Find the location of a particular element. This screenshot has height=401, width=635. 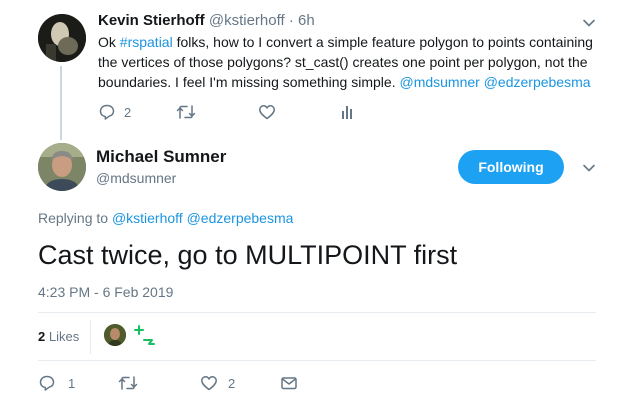

mention-link: @kstierhoff is located at coordinates (147, 218).